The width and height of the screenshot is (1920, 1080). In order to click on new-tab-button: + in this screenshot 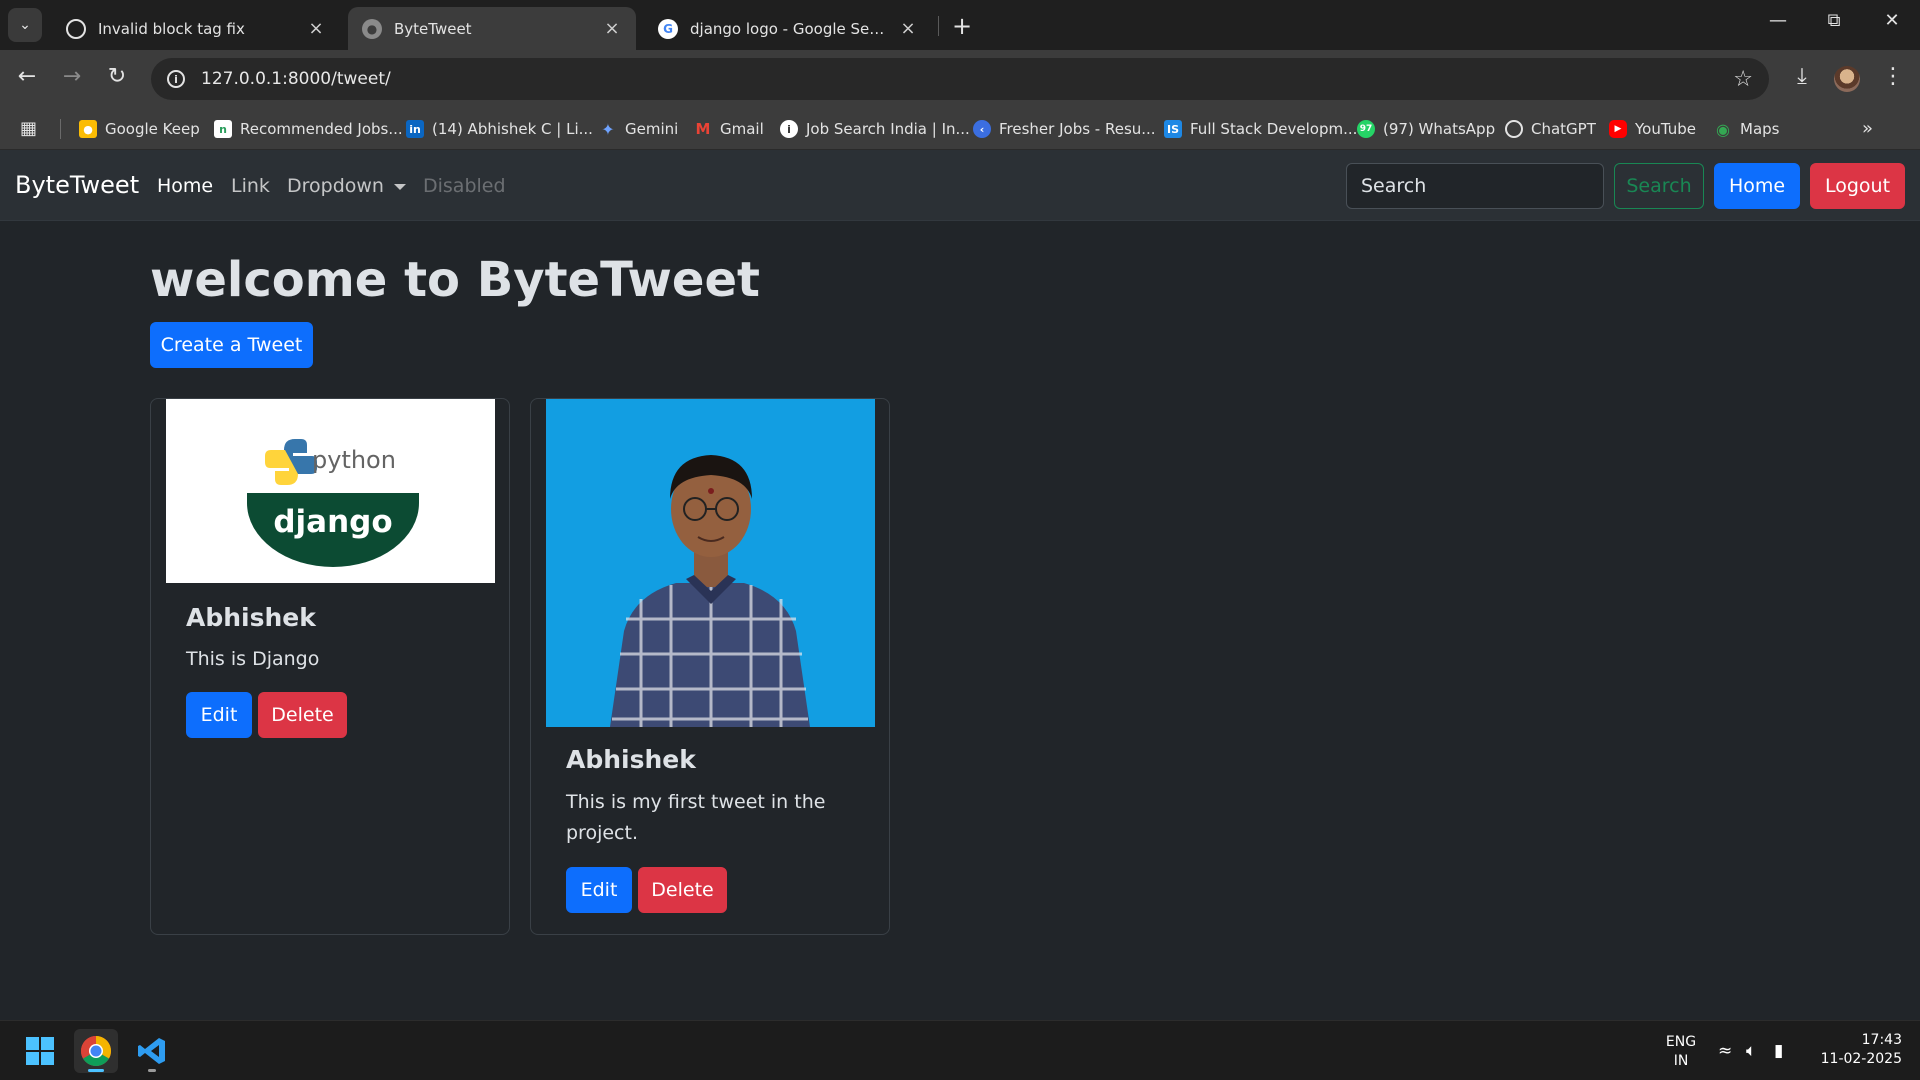, I will do `click(962, 26)`.